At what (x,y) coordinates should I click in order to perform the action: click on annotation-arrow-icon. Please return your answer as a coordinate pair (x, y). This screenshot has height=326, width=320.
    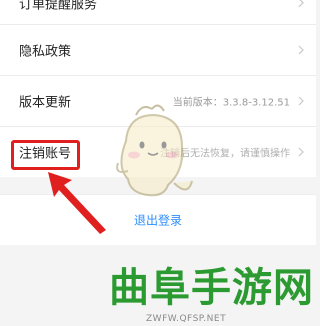
    Looking at the image, I should click on (77, 203).